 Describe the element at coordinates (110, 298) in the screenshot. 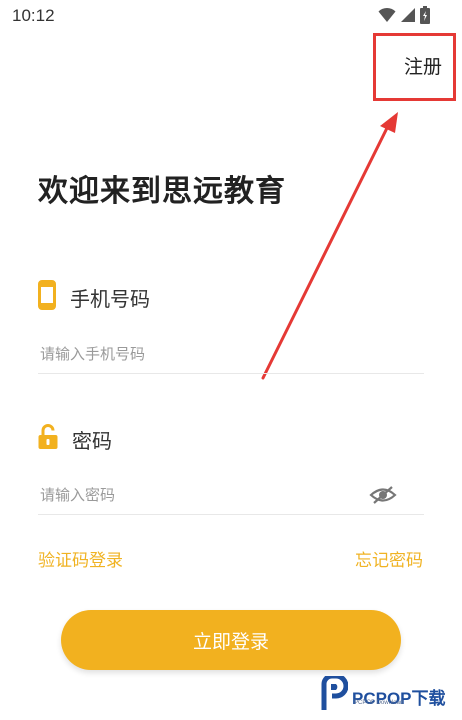

I see `phone-label: 手机号码` at that location.